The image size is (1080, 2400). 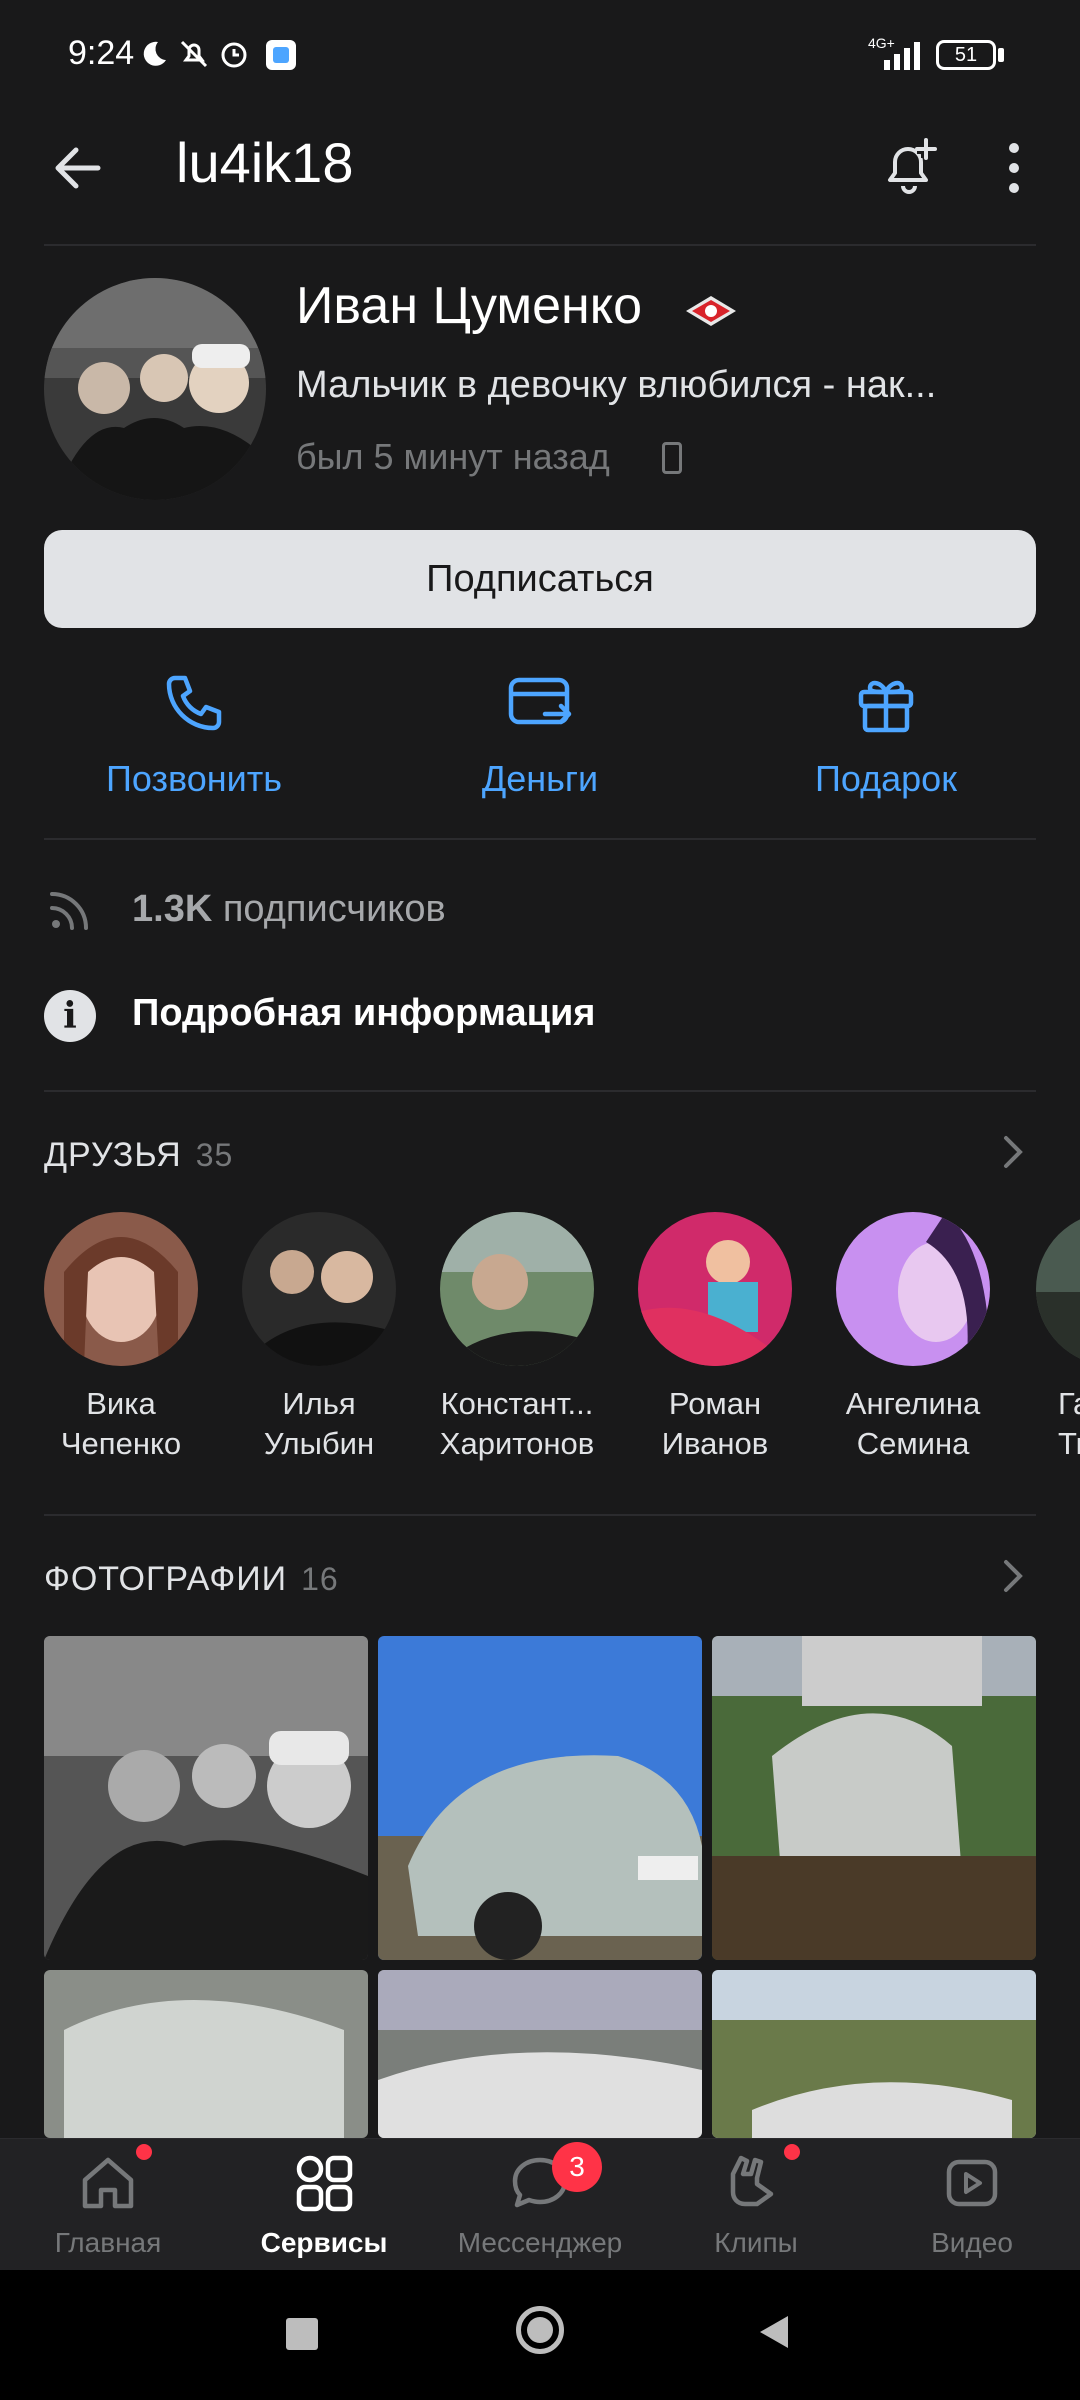 What do you see at coordinates (78, 168) in the screenshot?
I see `back-arrow-icon` at bounding box center [78, 168].